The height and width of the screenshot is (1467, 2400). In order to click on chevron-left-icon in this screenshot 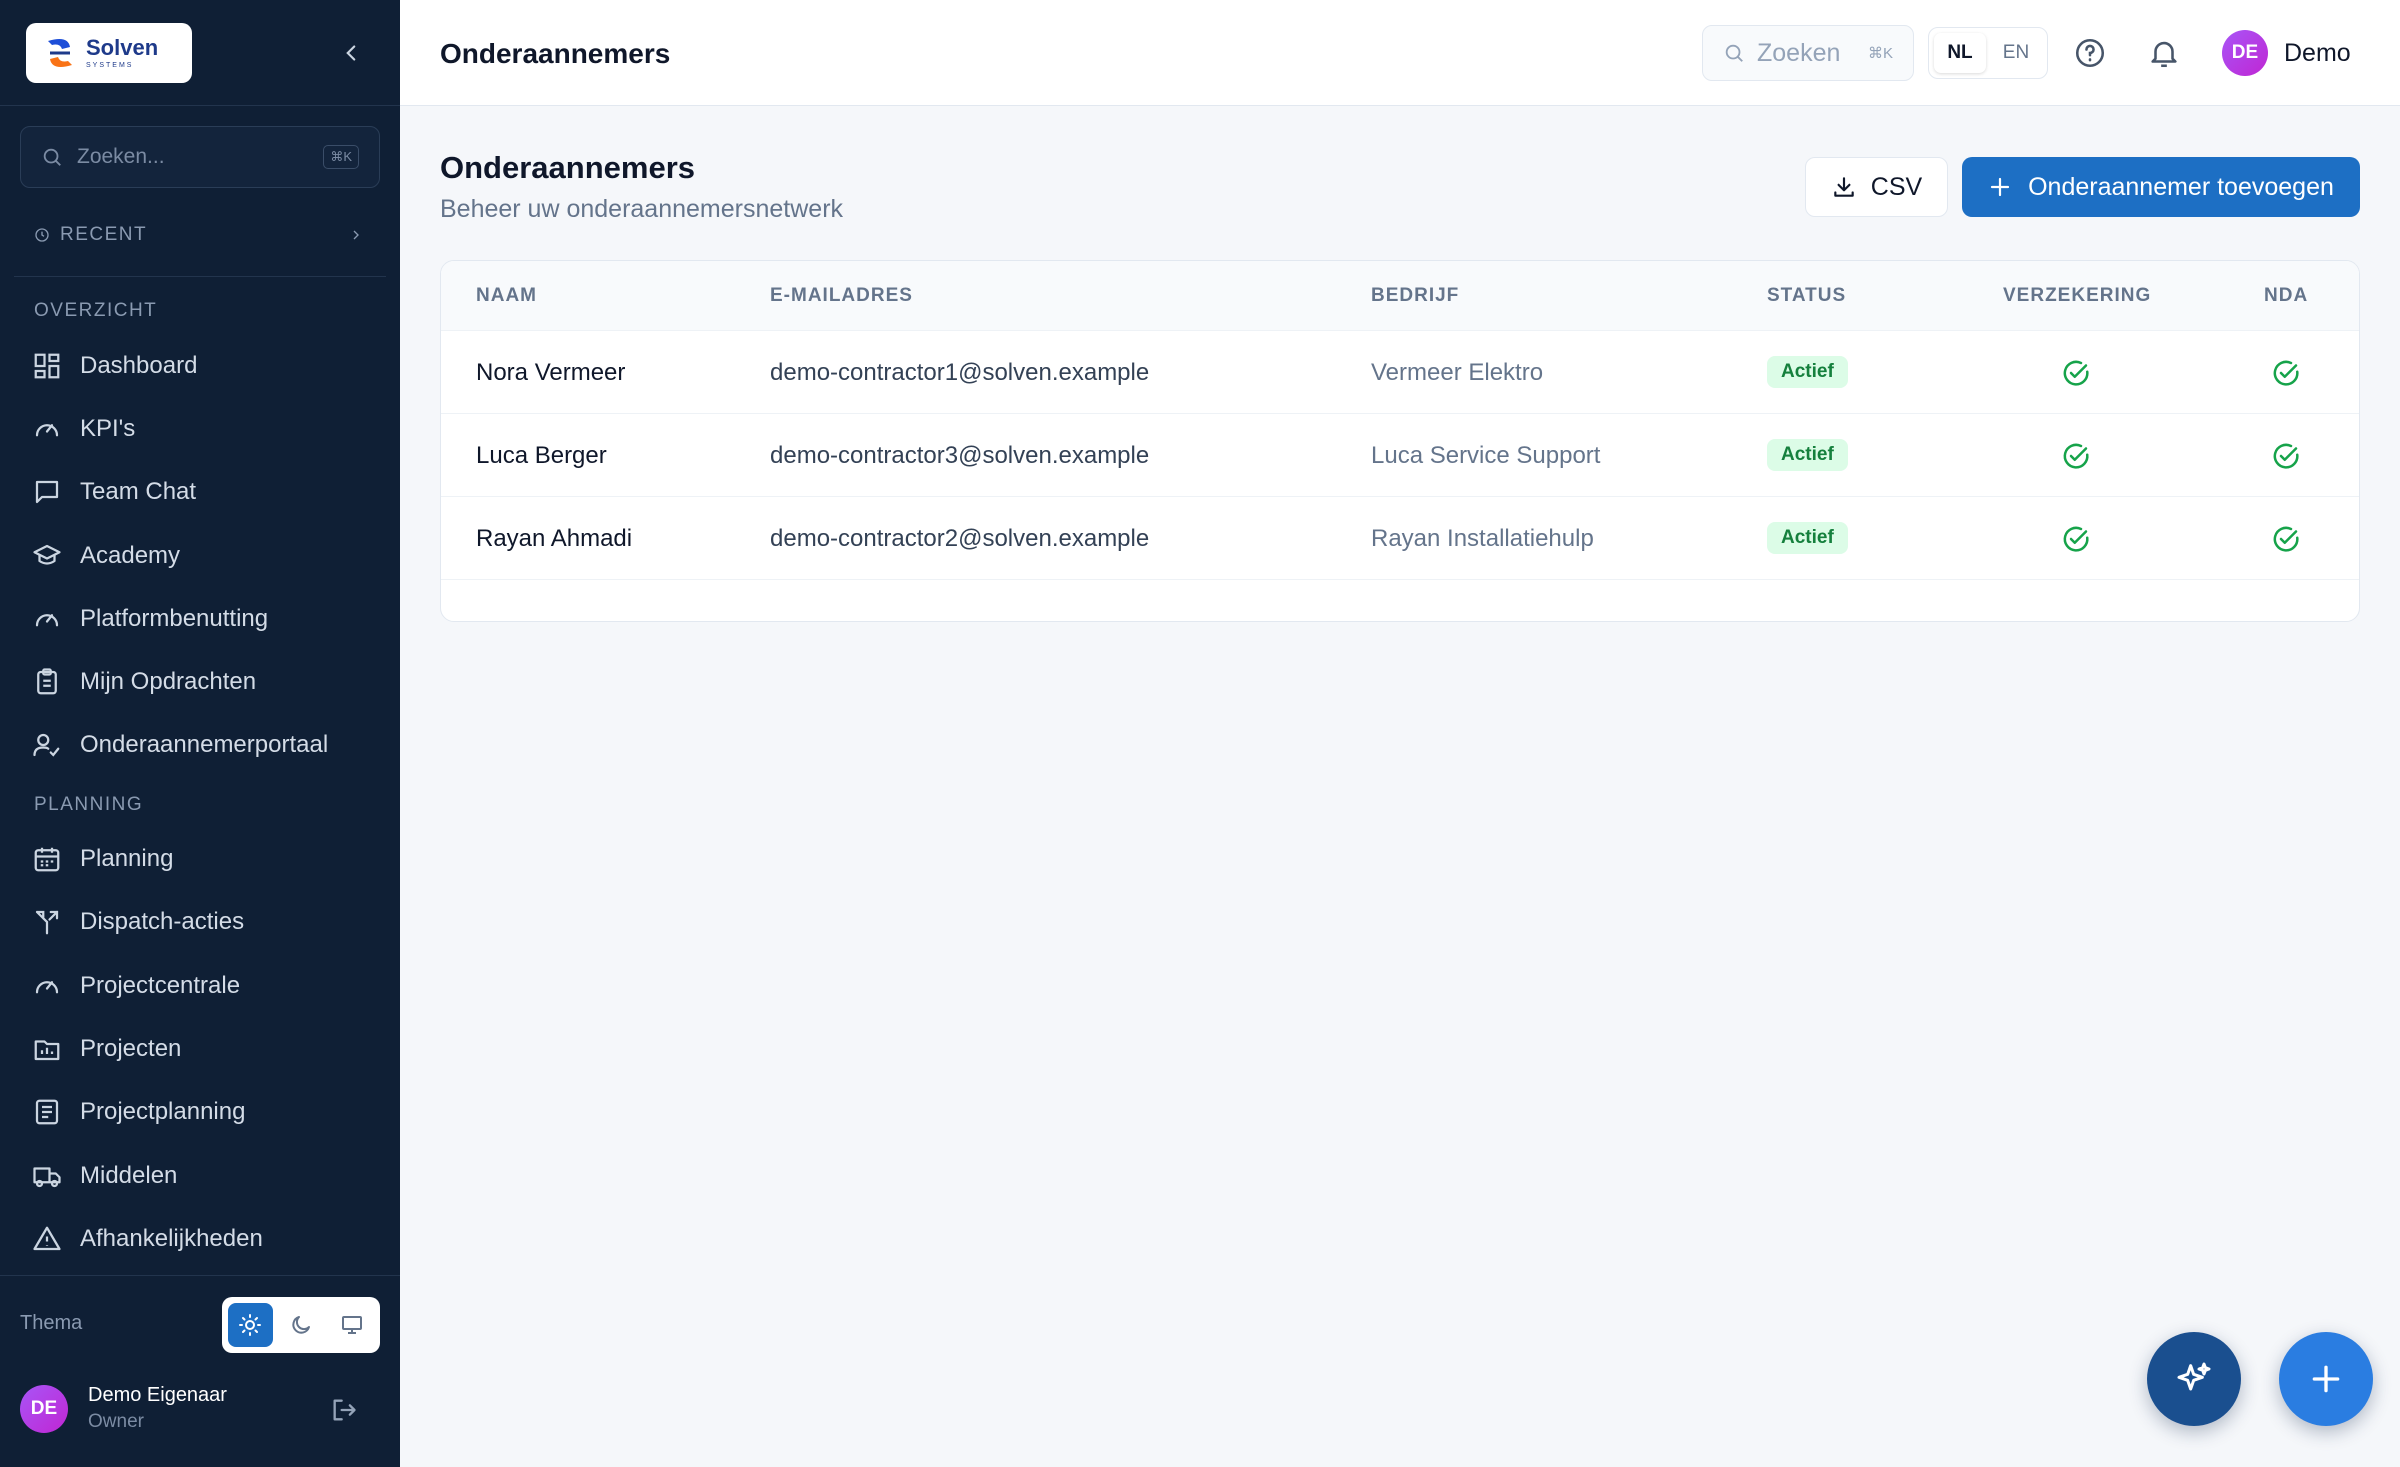, I will do `click(351, 53)`.